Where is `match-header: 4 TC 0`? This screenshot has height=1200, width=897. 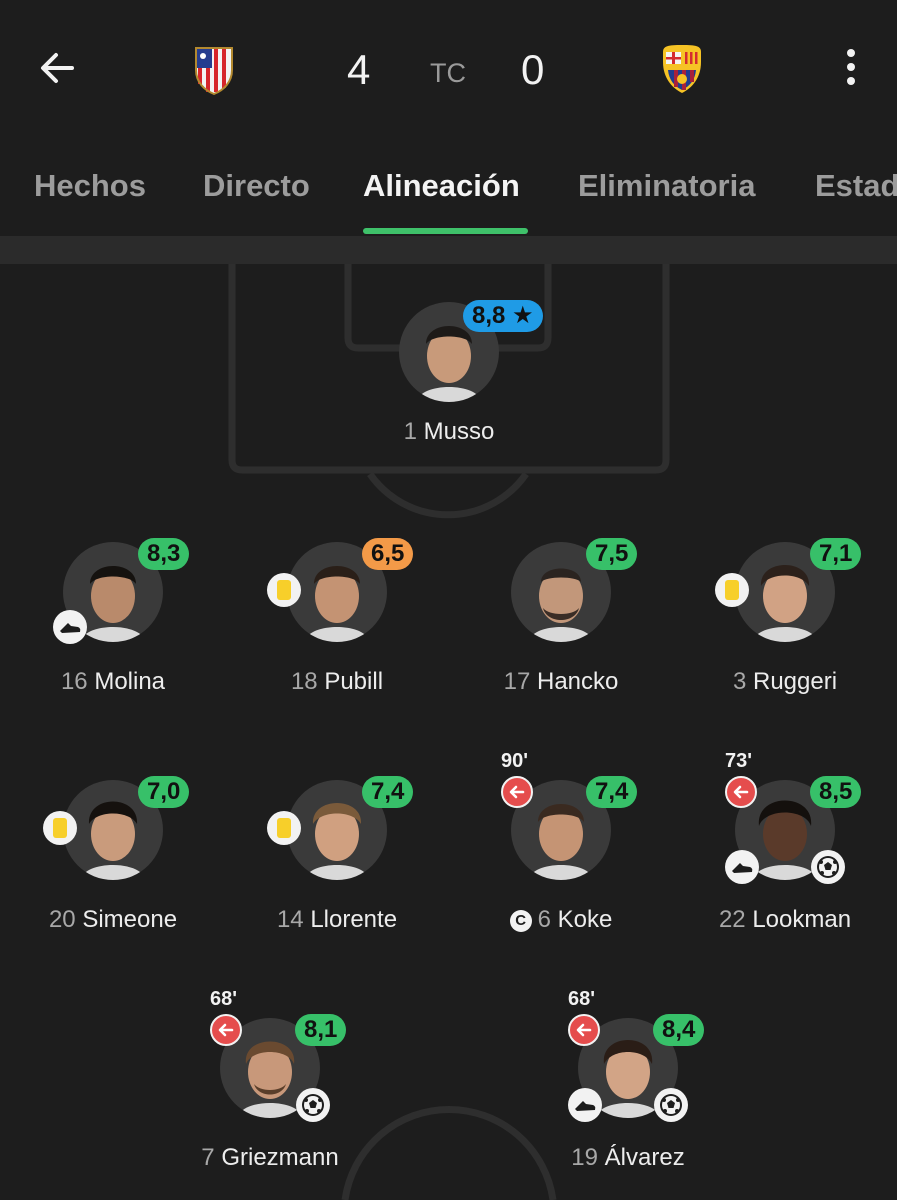
match-header: 4 TC 0 is located at coordinates (448, 70).